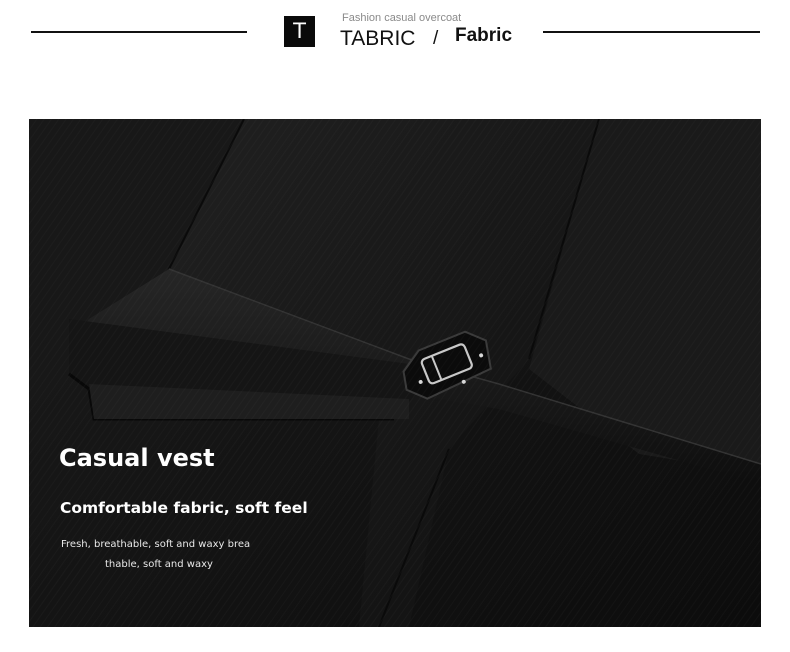 The height and width of the screenshot is (652, 790). What do you see at coordinates (484, 35) in the screenshot?
I see `header-title-fabric: Fabric` at bounding box center [484, 35].